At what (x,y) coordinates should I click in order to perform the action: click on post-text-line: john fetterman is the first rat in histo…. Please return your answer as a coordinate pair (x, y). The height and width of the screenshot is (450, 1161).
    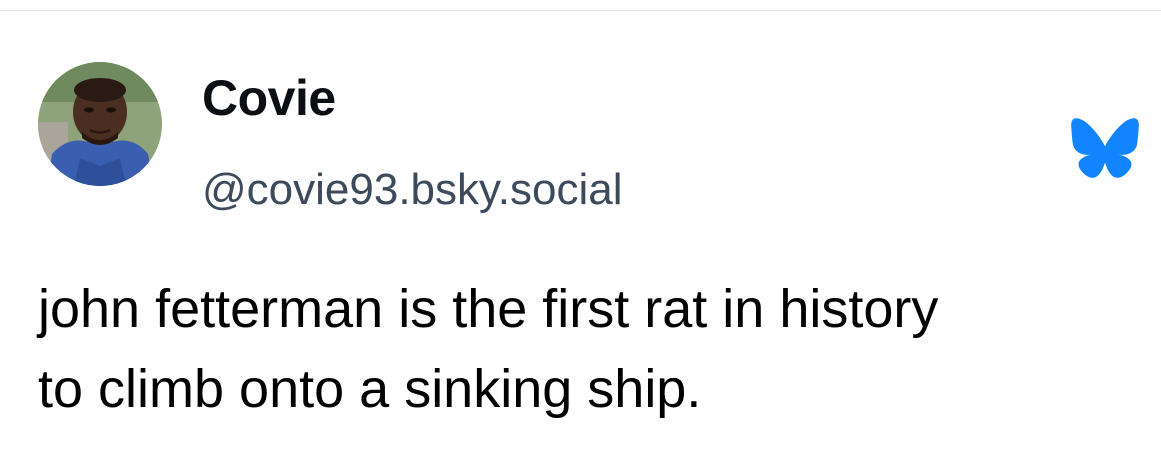
    Looking at the image, I should click on (488, 309).